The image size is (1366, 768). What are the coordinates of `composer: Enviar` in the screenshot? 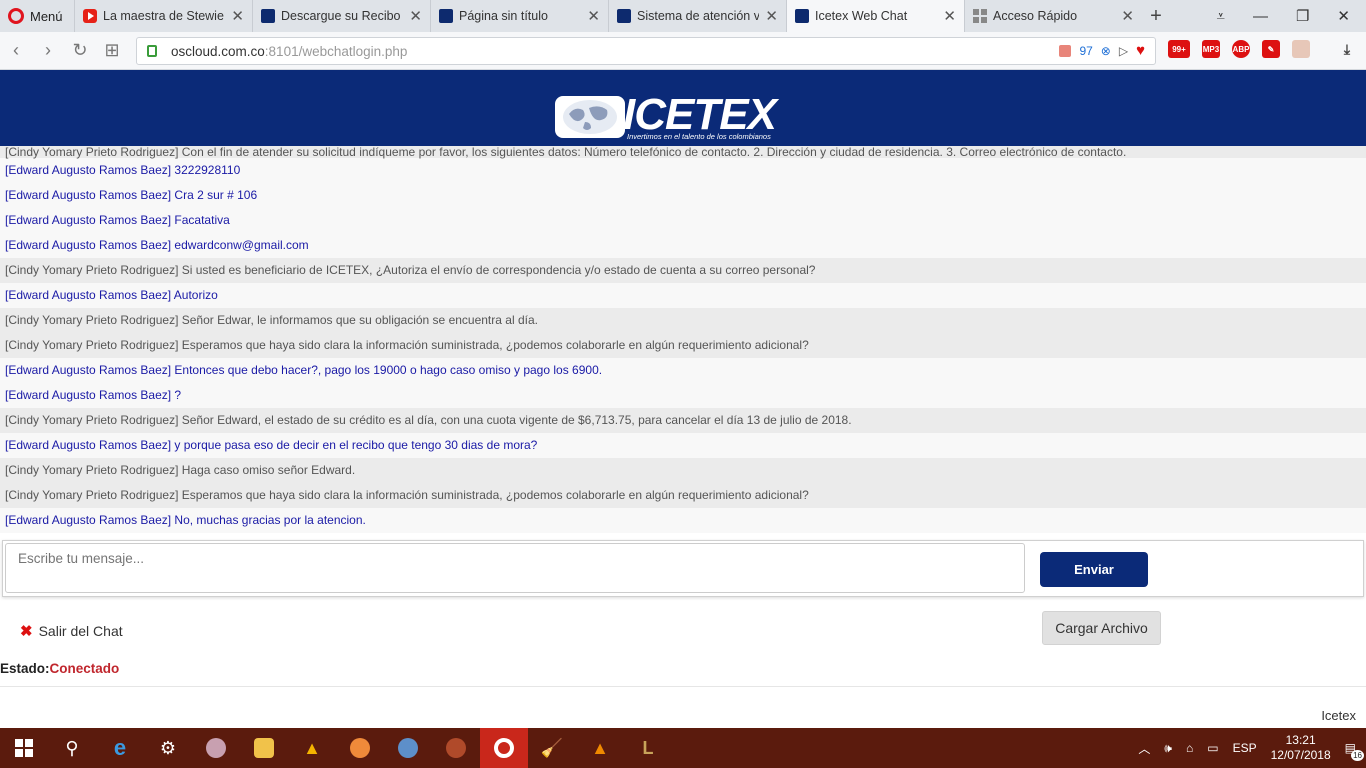 It's located at (683, 568).